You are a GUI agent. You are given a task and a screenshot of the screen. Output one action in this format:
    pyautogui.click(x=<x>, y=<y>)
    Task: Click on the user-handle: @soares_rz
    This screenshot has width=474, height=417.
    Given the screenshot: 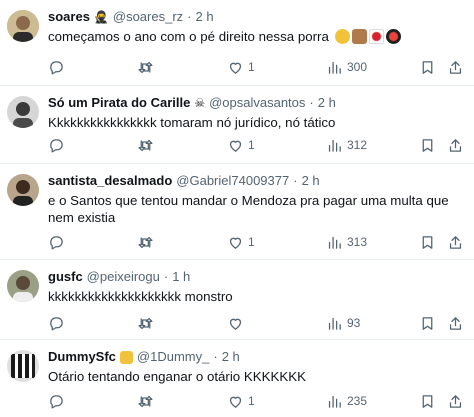 What is the action you would take?
    pyautogui.click(x=148, y=17)
    